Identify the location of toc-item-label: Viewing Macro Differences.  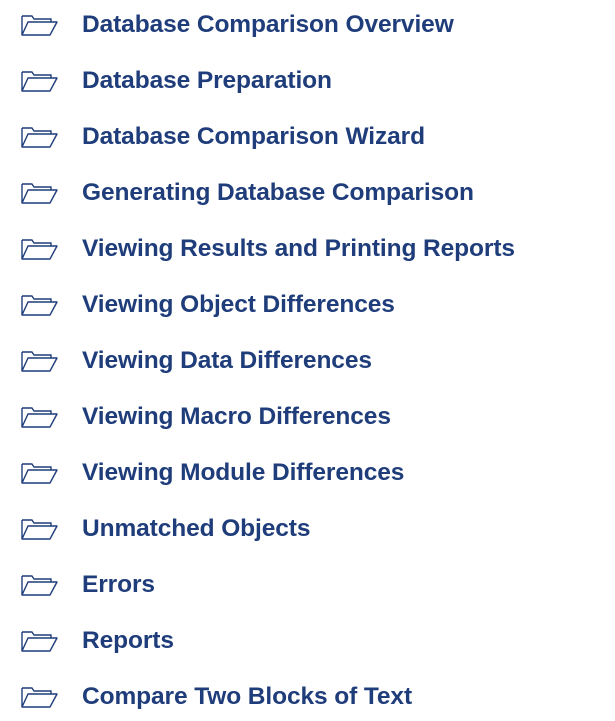
(236, 417).